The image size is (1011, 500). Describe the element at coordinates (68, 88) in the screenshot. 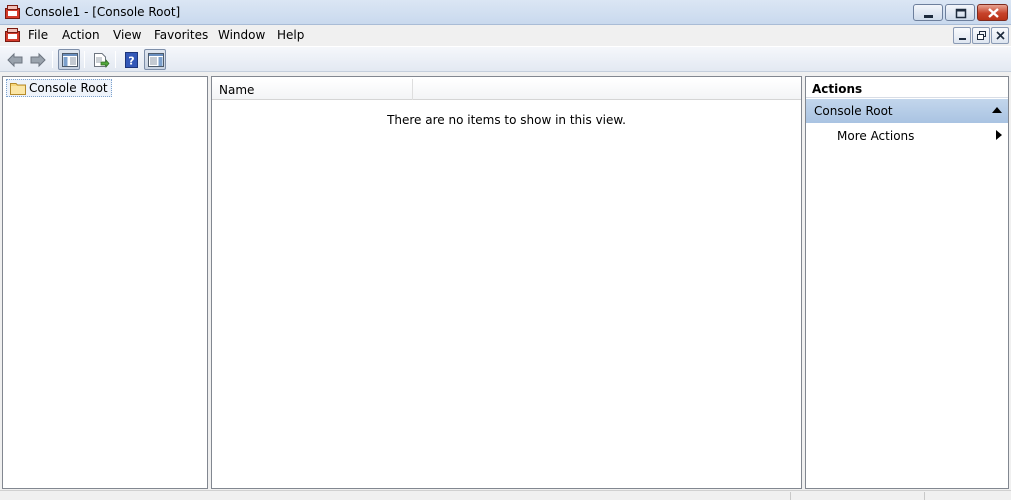

I see `tree-node-label: Console Root` at that location.